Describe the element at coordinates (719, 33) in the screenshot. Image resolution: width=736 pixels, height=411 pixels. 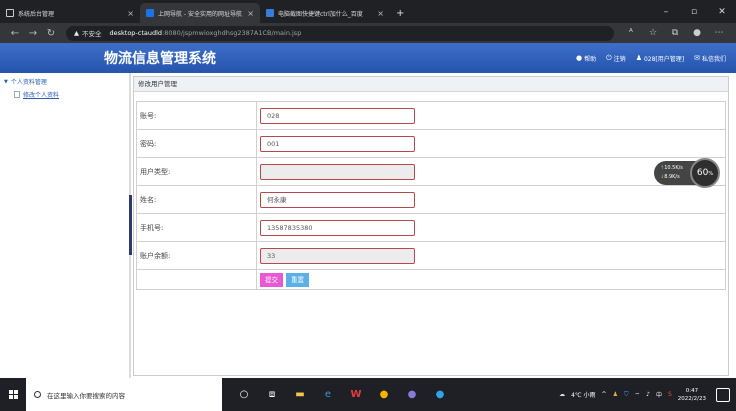
I see `more-icon: ⋯` at that location.